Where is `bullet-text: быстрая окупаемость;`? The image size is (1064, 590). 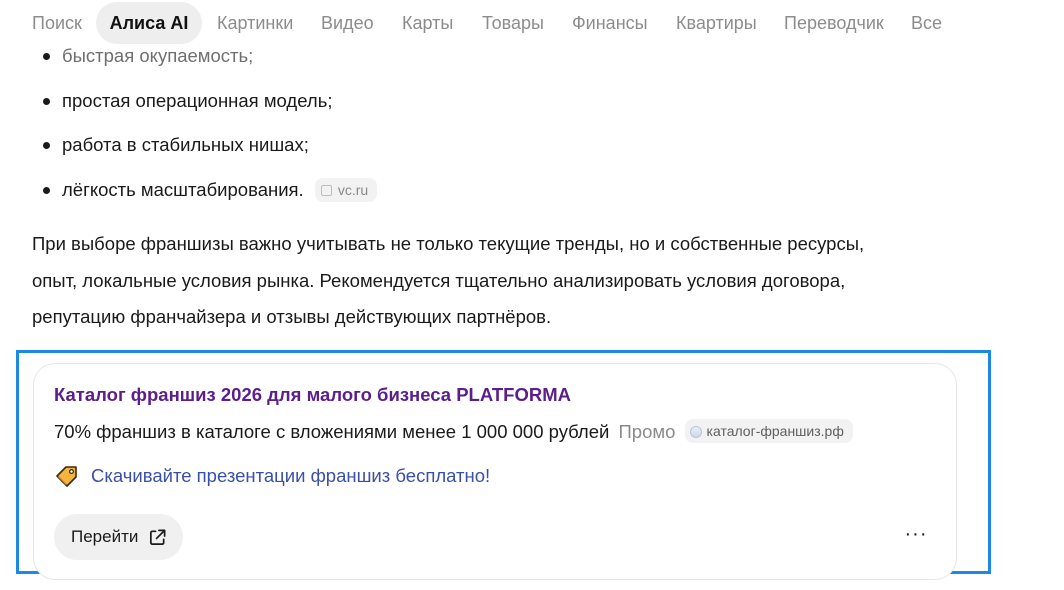
bullet-text: быстрая окупаемость; is located at coordinates (158, 55).